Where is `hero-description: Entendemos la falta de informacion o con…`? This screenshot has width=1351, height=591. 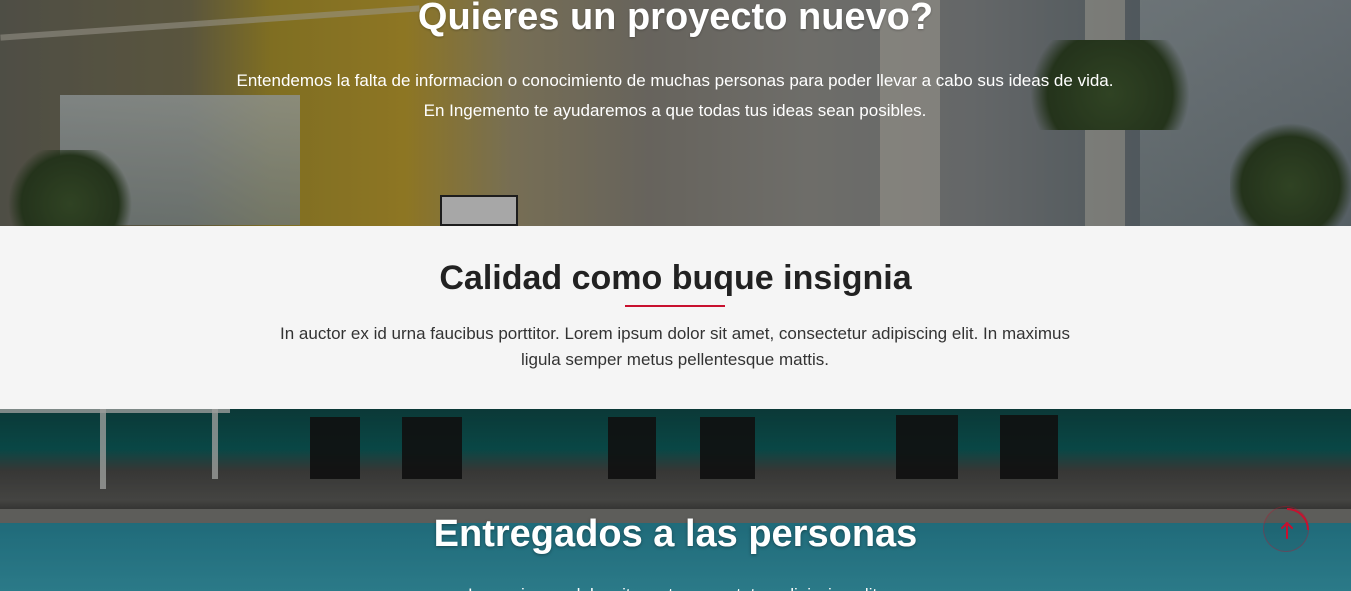
hero-description: Entendemos la falta de informacion o con… is located at coordinates (675, 95).